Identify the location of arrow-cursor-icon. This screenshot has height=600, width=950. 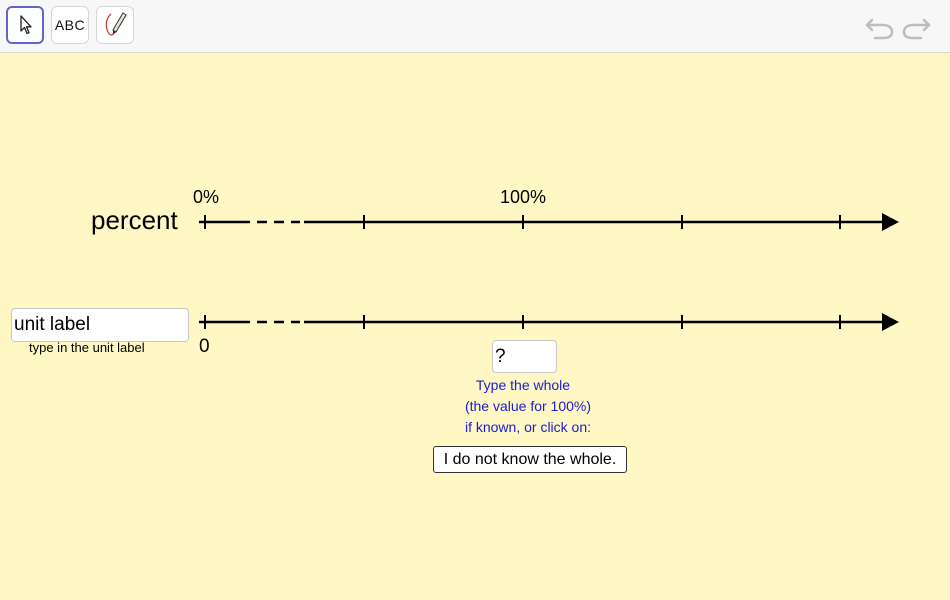
(26, 25).